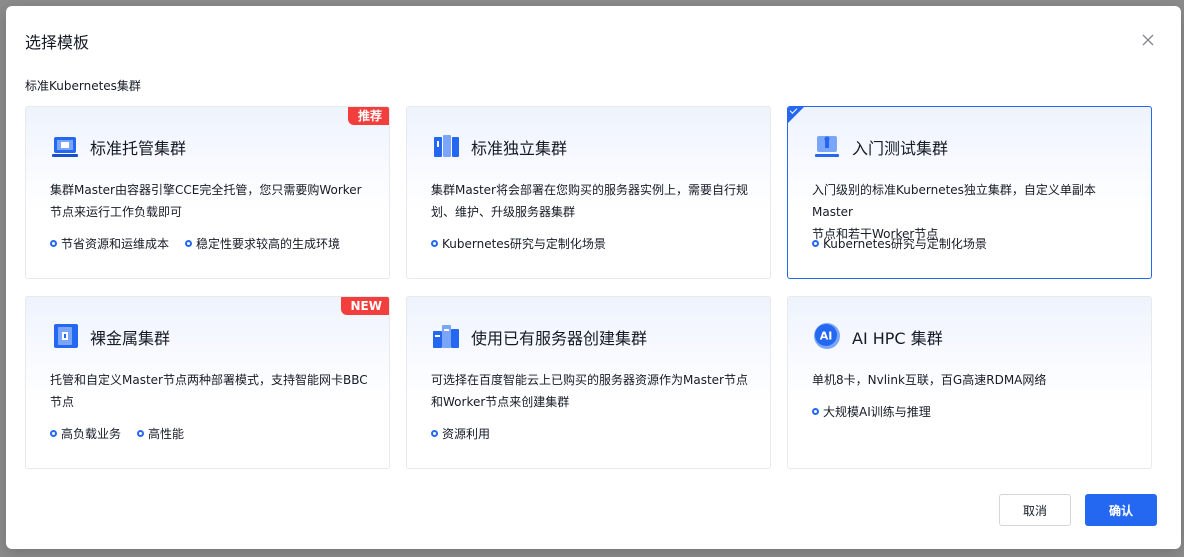 Image resolution: width=1184 pixels, height=557 pixels. Describe the element at coordinates (268, 244) in the screenshot. I see `feature-label: 稳定性要求较高的生成环境` at that location.